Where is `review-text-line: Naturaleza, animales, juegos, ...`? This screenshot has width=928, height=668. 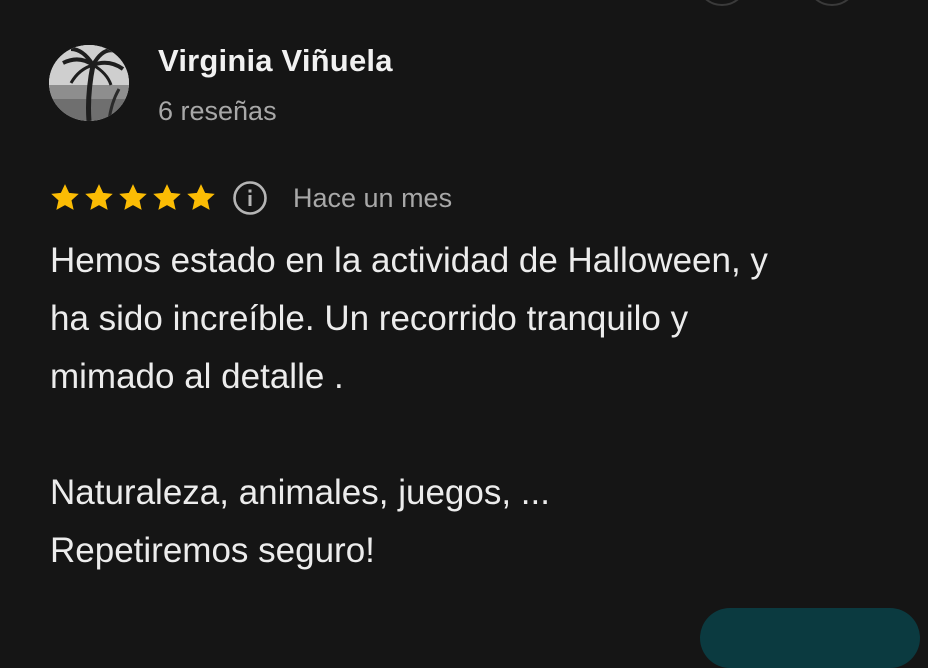 review-text-line: Naturaleza, animales, juegos, ... is located at coordinates (300, 492).